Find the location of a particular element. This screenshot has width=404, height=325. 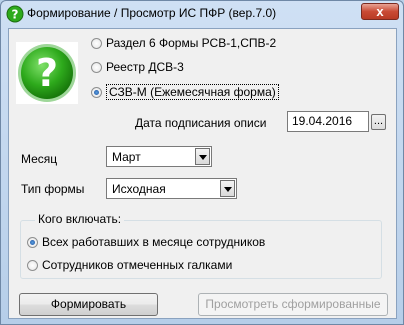

form-kind-label: Тип формы is located at coordinates (53, 189).